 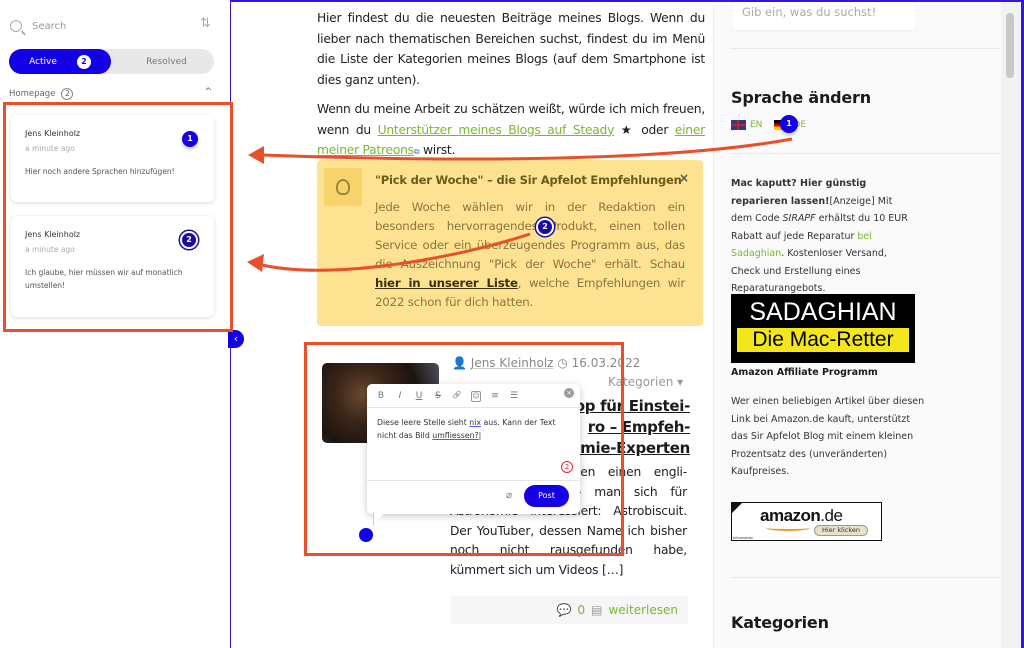 I want to click on post-footer: 💬 0 ▤ weiterlesen, so click(x=569, y=610).